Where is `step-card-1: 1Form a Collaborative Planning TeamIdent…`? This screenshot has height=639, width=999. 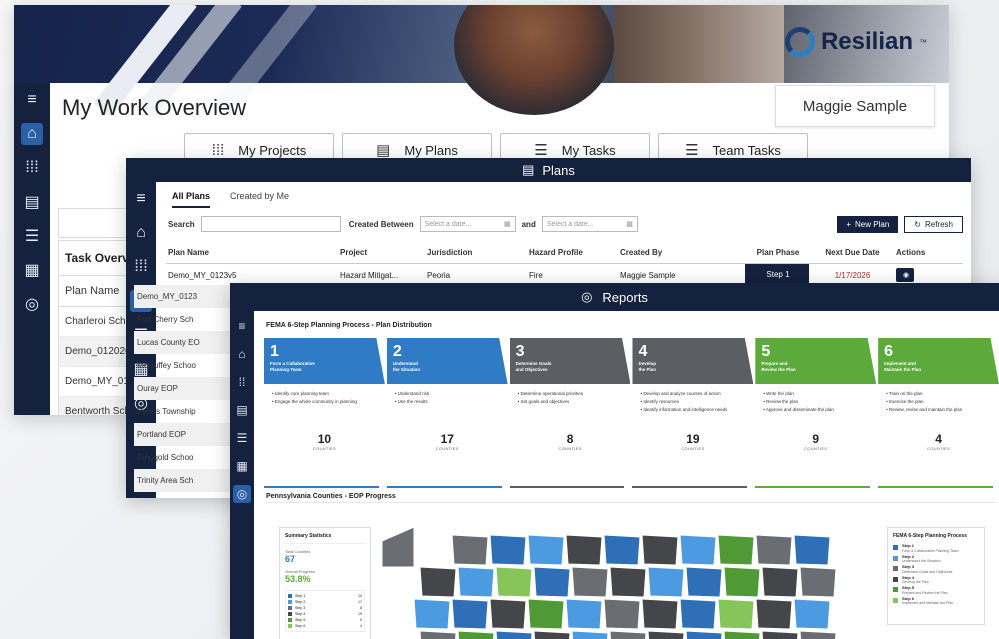
step-card-1: 1Form a Collaborative Planning TeamIdent… is located at coordinates (324, 413).